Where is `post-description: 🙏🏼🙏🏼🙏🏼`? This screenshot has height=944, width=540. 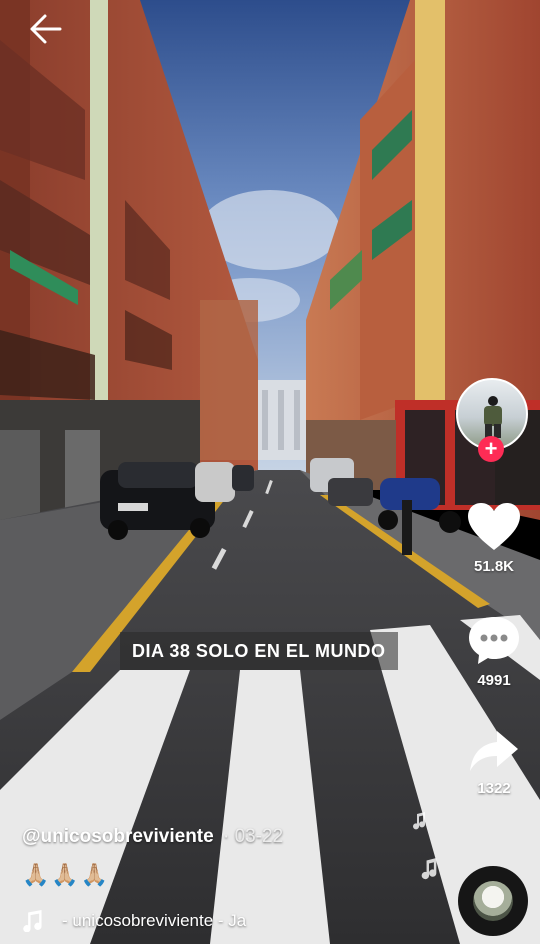
post-description: 🙏🏼🙏🏼🙏🏼 is located at coordinates (66, 874).